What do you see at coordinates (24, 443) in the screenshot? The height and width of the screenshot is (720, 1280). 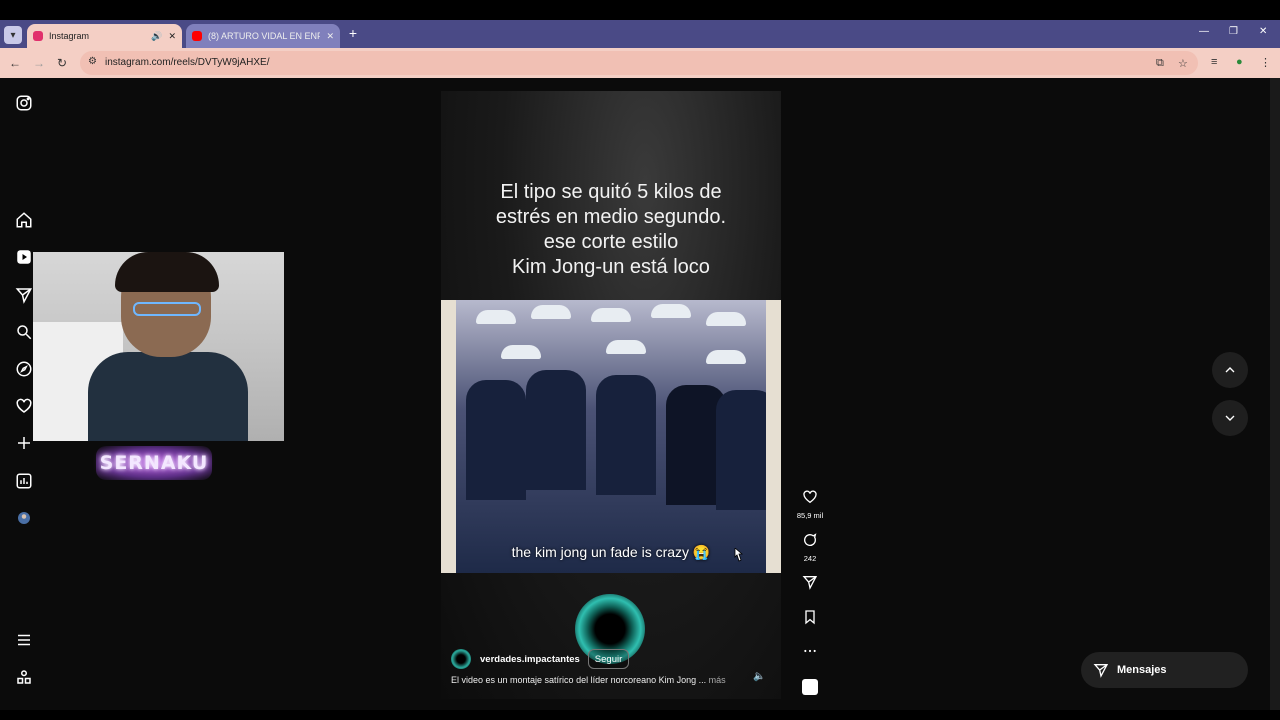 I see `create-plus-icon` at bounding box center [24, 443].